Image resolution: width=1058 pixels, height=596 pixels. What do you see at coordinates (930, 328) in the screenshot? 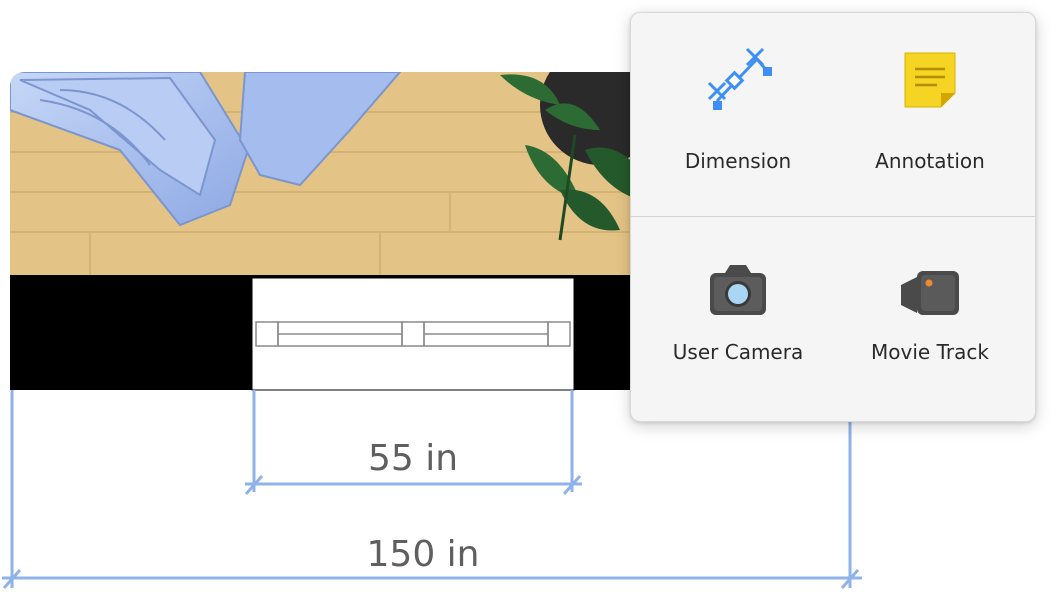
I see `movie-track-tool-button: Movie Track` at bounding box center [930, 328].